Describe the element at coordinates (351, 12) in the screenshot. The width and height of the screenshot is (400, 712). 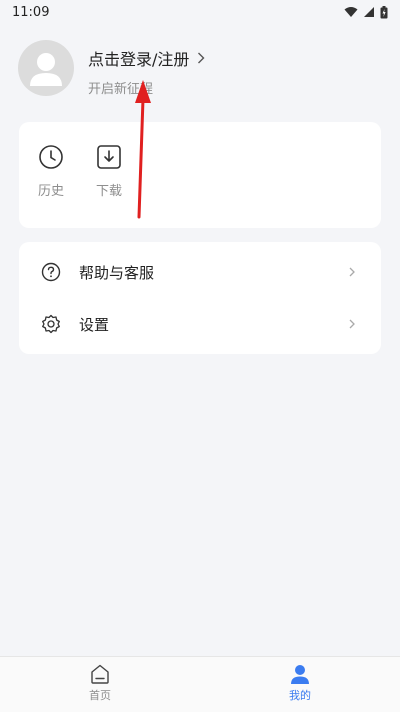
I see `wifi-icon` at that location.